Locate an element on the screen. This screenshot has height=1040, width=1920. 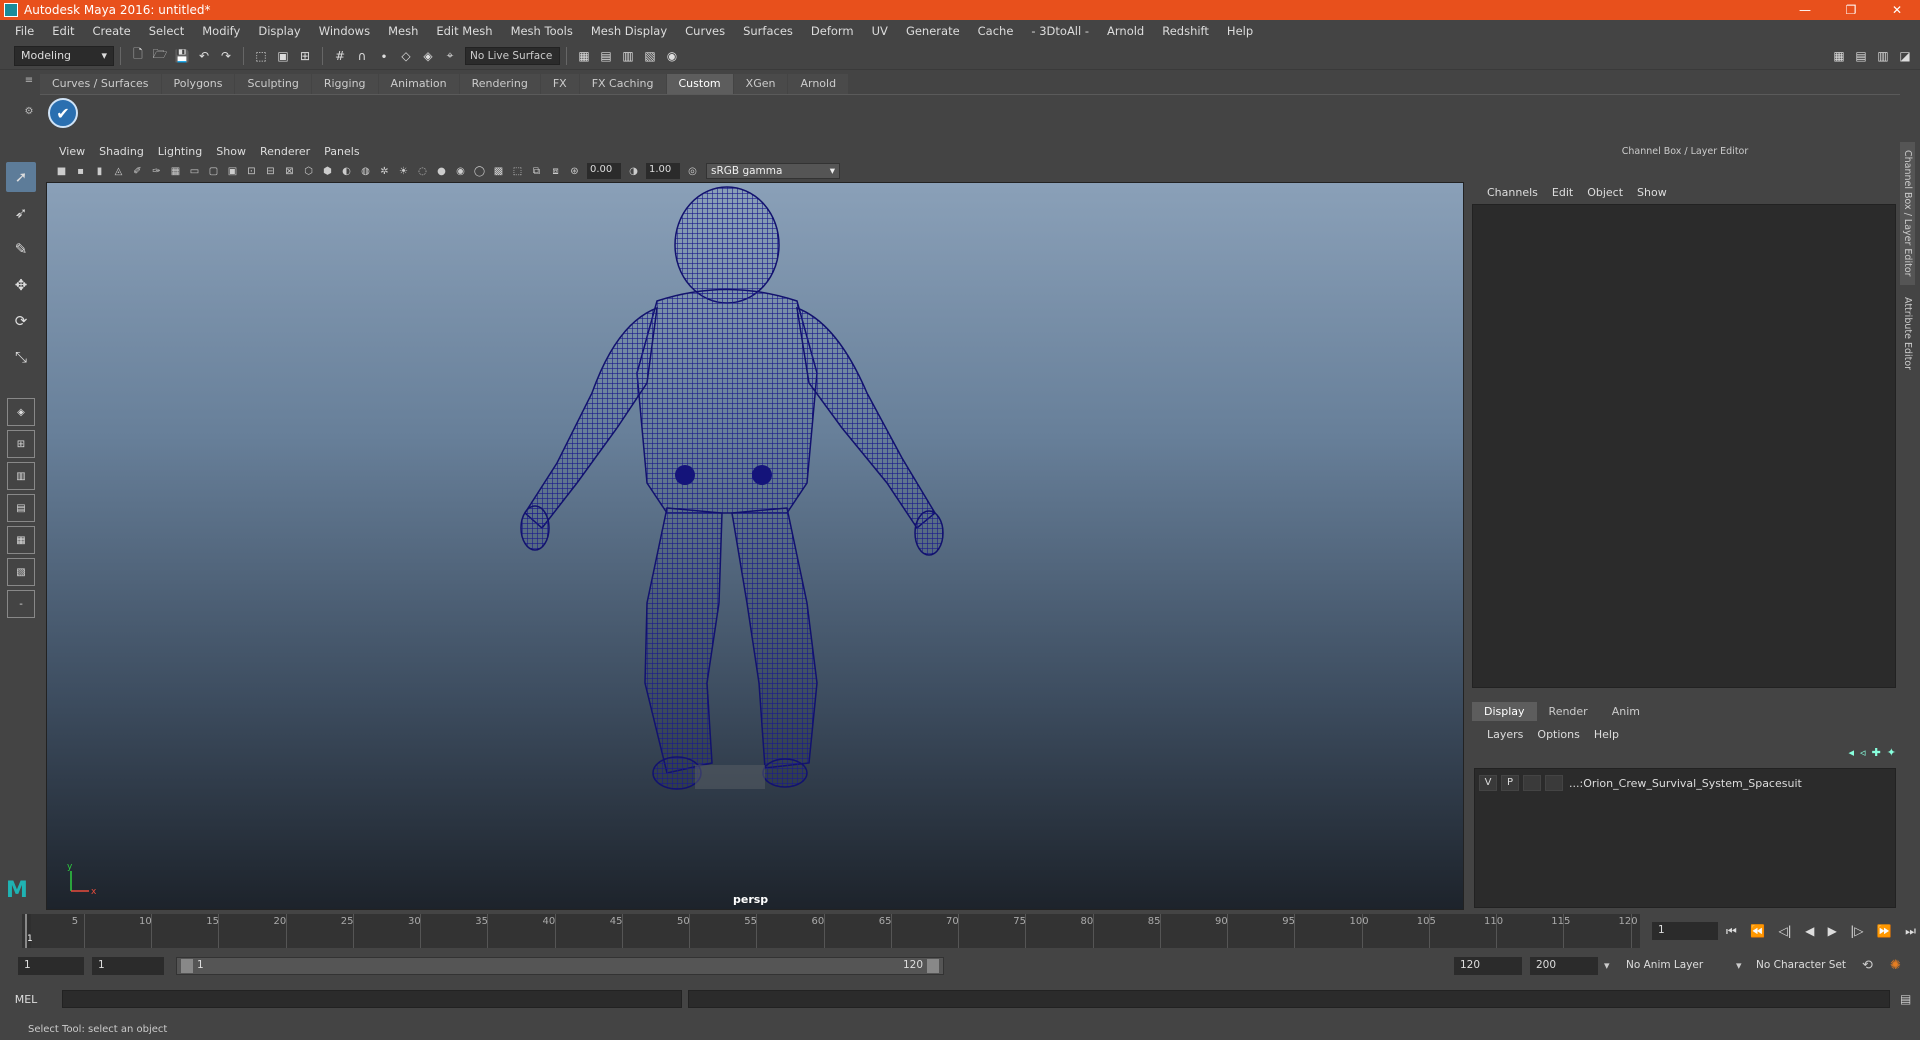
two-d-pan-zoom-icon: ✑ is located at coordinates (156, 171).